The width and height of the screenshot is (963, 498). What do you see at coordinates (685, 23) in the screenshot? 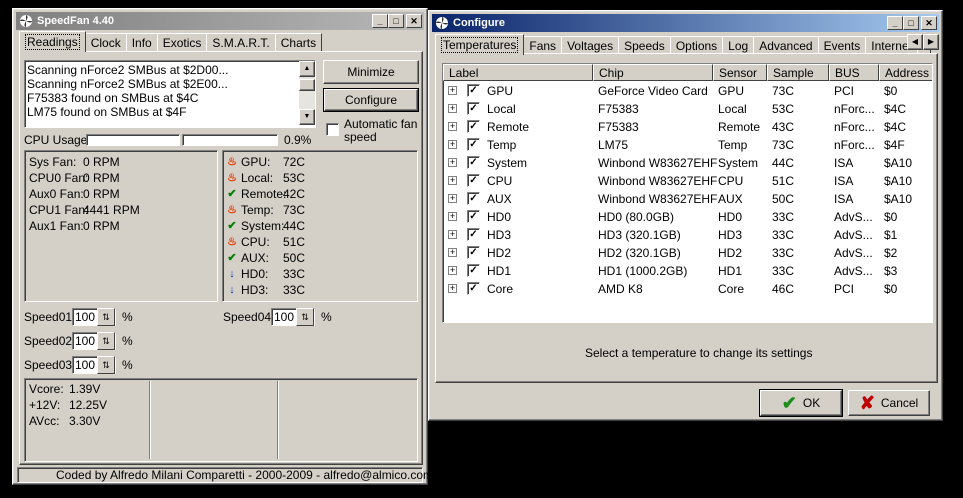
I see `configure-titlebar: Configure _ □ ✕` at bounding box center [685, 23].